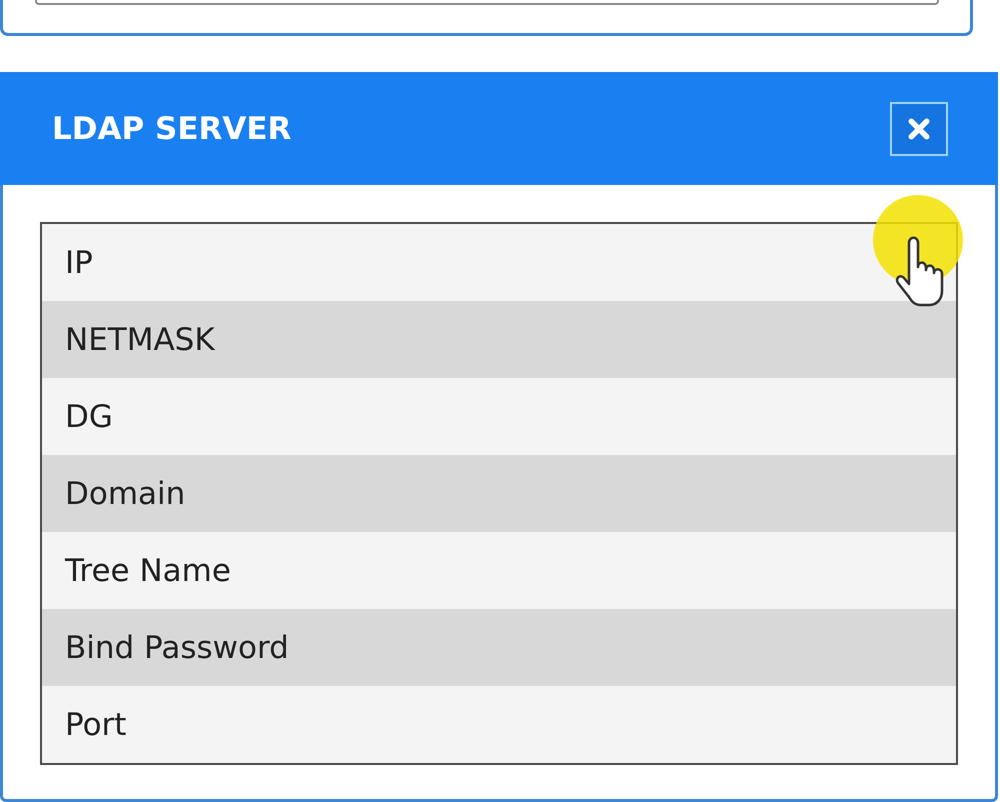 This screenshot has height=802, width=1000. What do you see at coordinates (499, 724) in the screenshot?
I see `table-row: Port` at bounding box center [499, 724].